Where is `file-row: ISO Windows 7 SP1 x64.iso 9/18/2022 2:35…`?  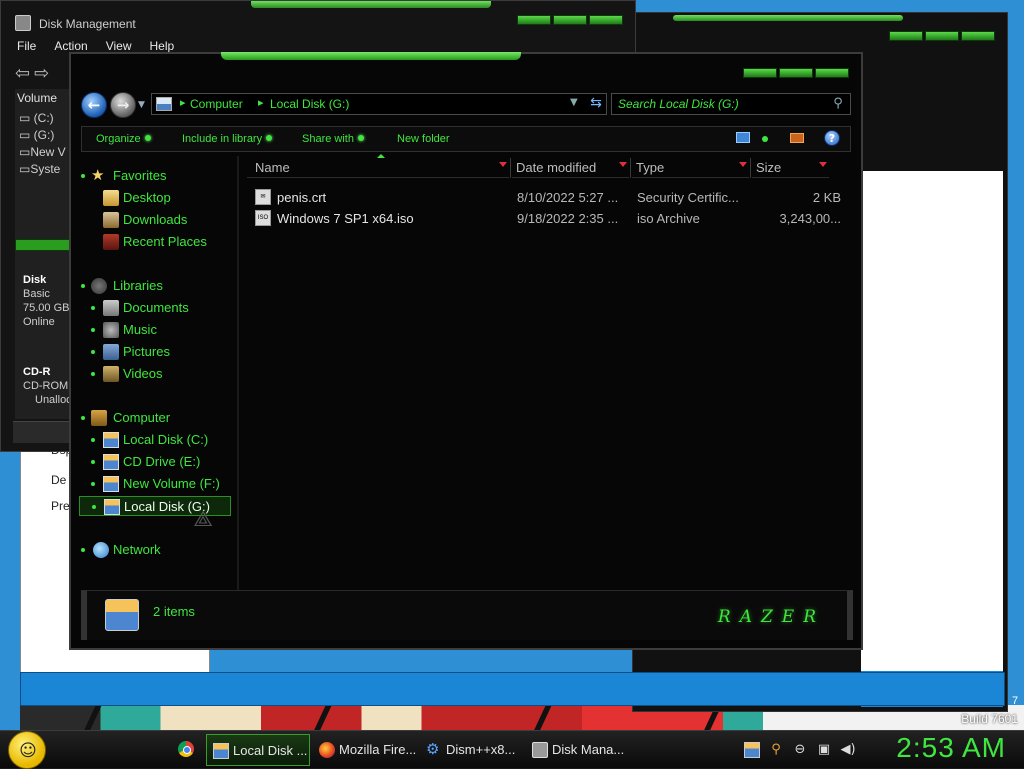 file-row: ISO Windows 7 SP1 x64.iso 9/18/2022 2:35… is located at coordinates (553, 219).